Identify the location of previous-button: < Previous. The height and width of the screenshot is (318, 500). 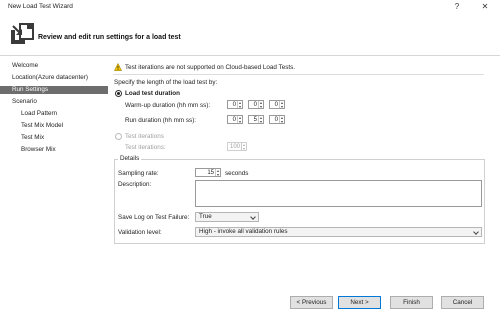
(311, 302).